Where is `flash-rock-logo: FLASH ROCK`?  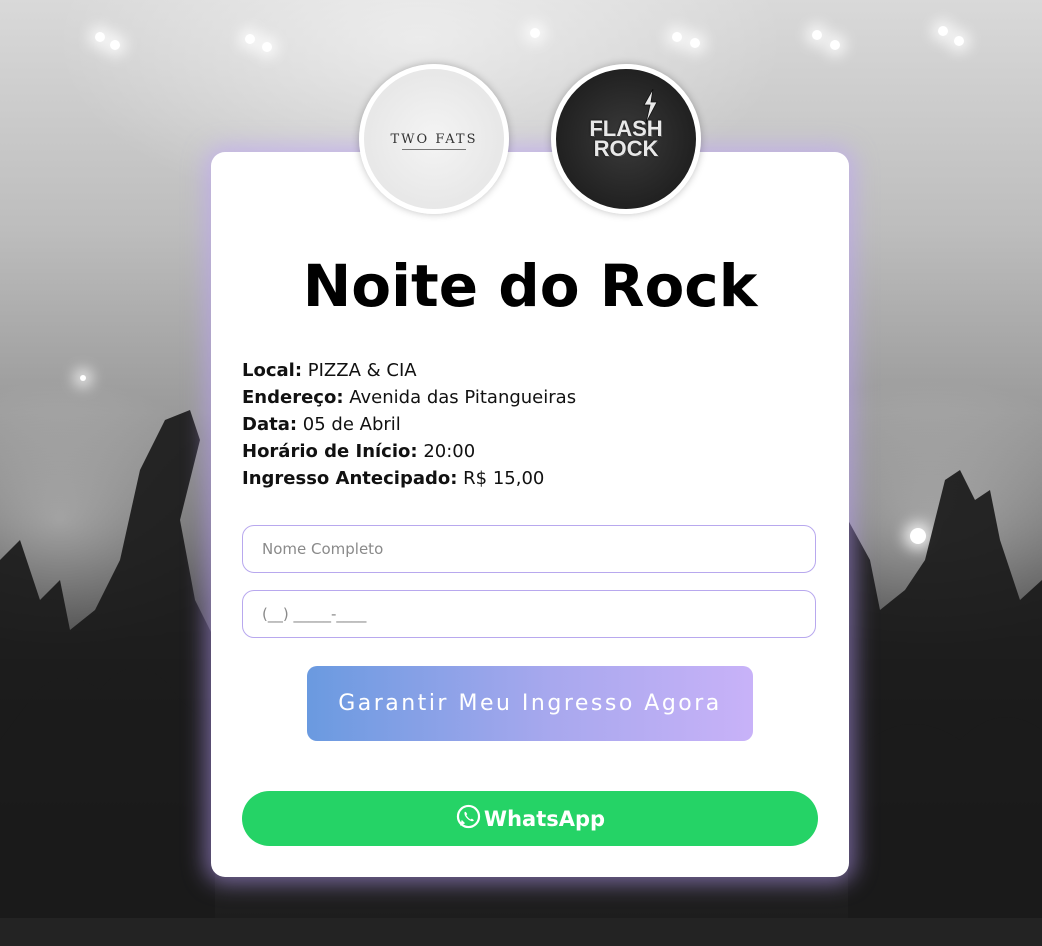
flash-rock-logo: FLASH ROCK is located at coordinates (626, 139).